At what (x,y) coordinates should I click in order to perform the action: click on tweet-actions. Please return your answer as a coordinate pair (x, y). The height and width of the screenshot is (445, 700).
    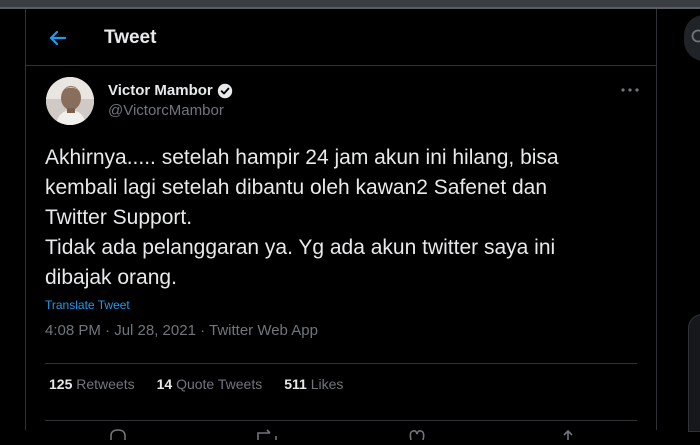
    Looking at the image, I should click on (341, 433).